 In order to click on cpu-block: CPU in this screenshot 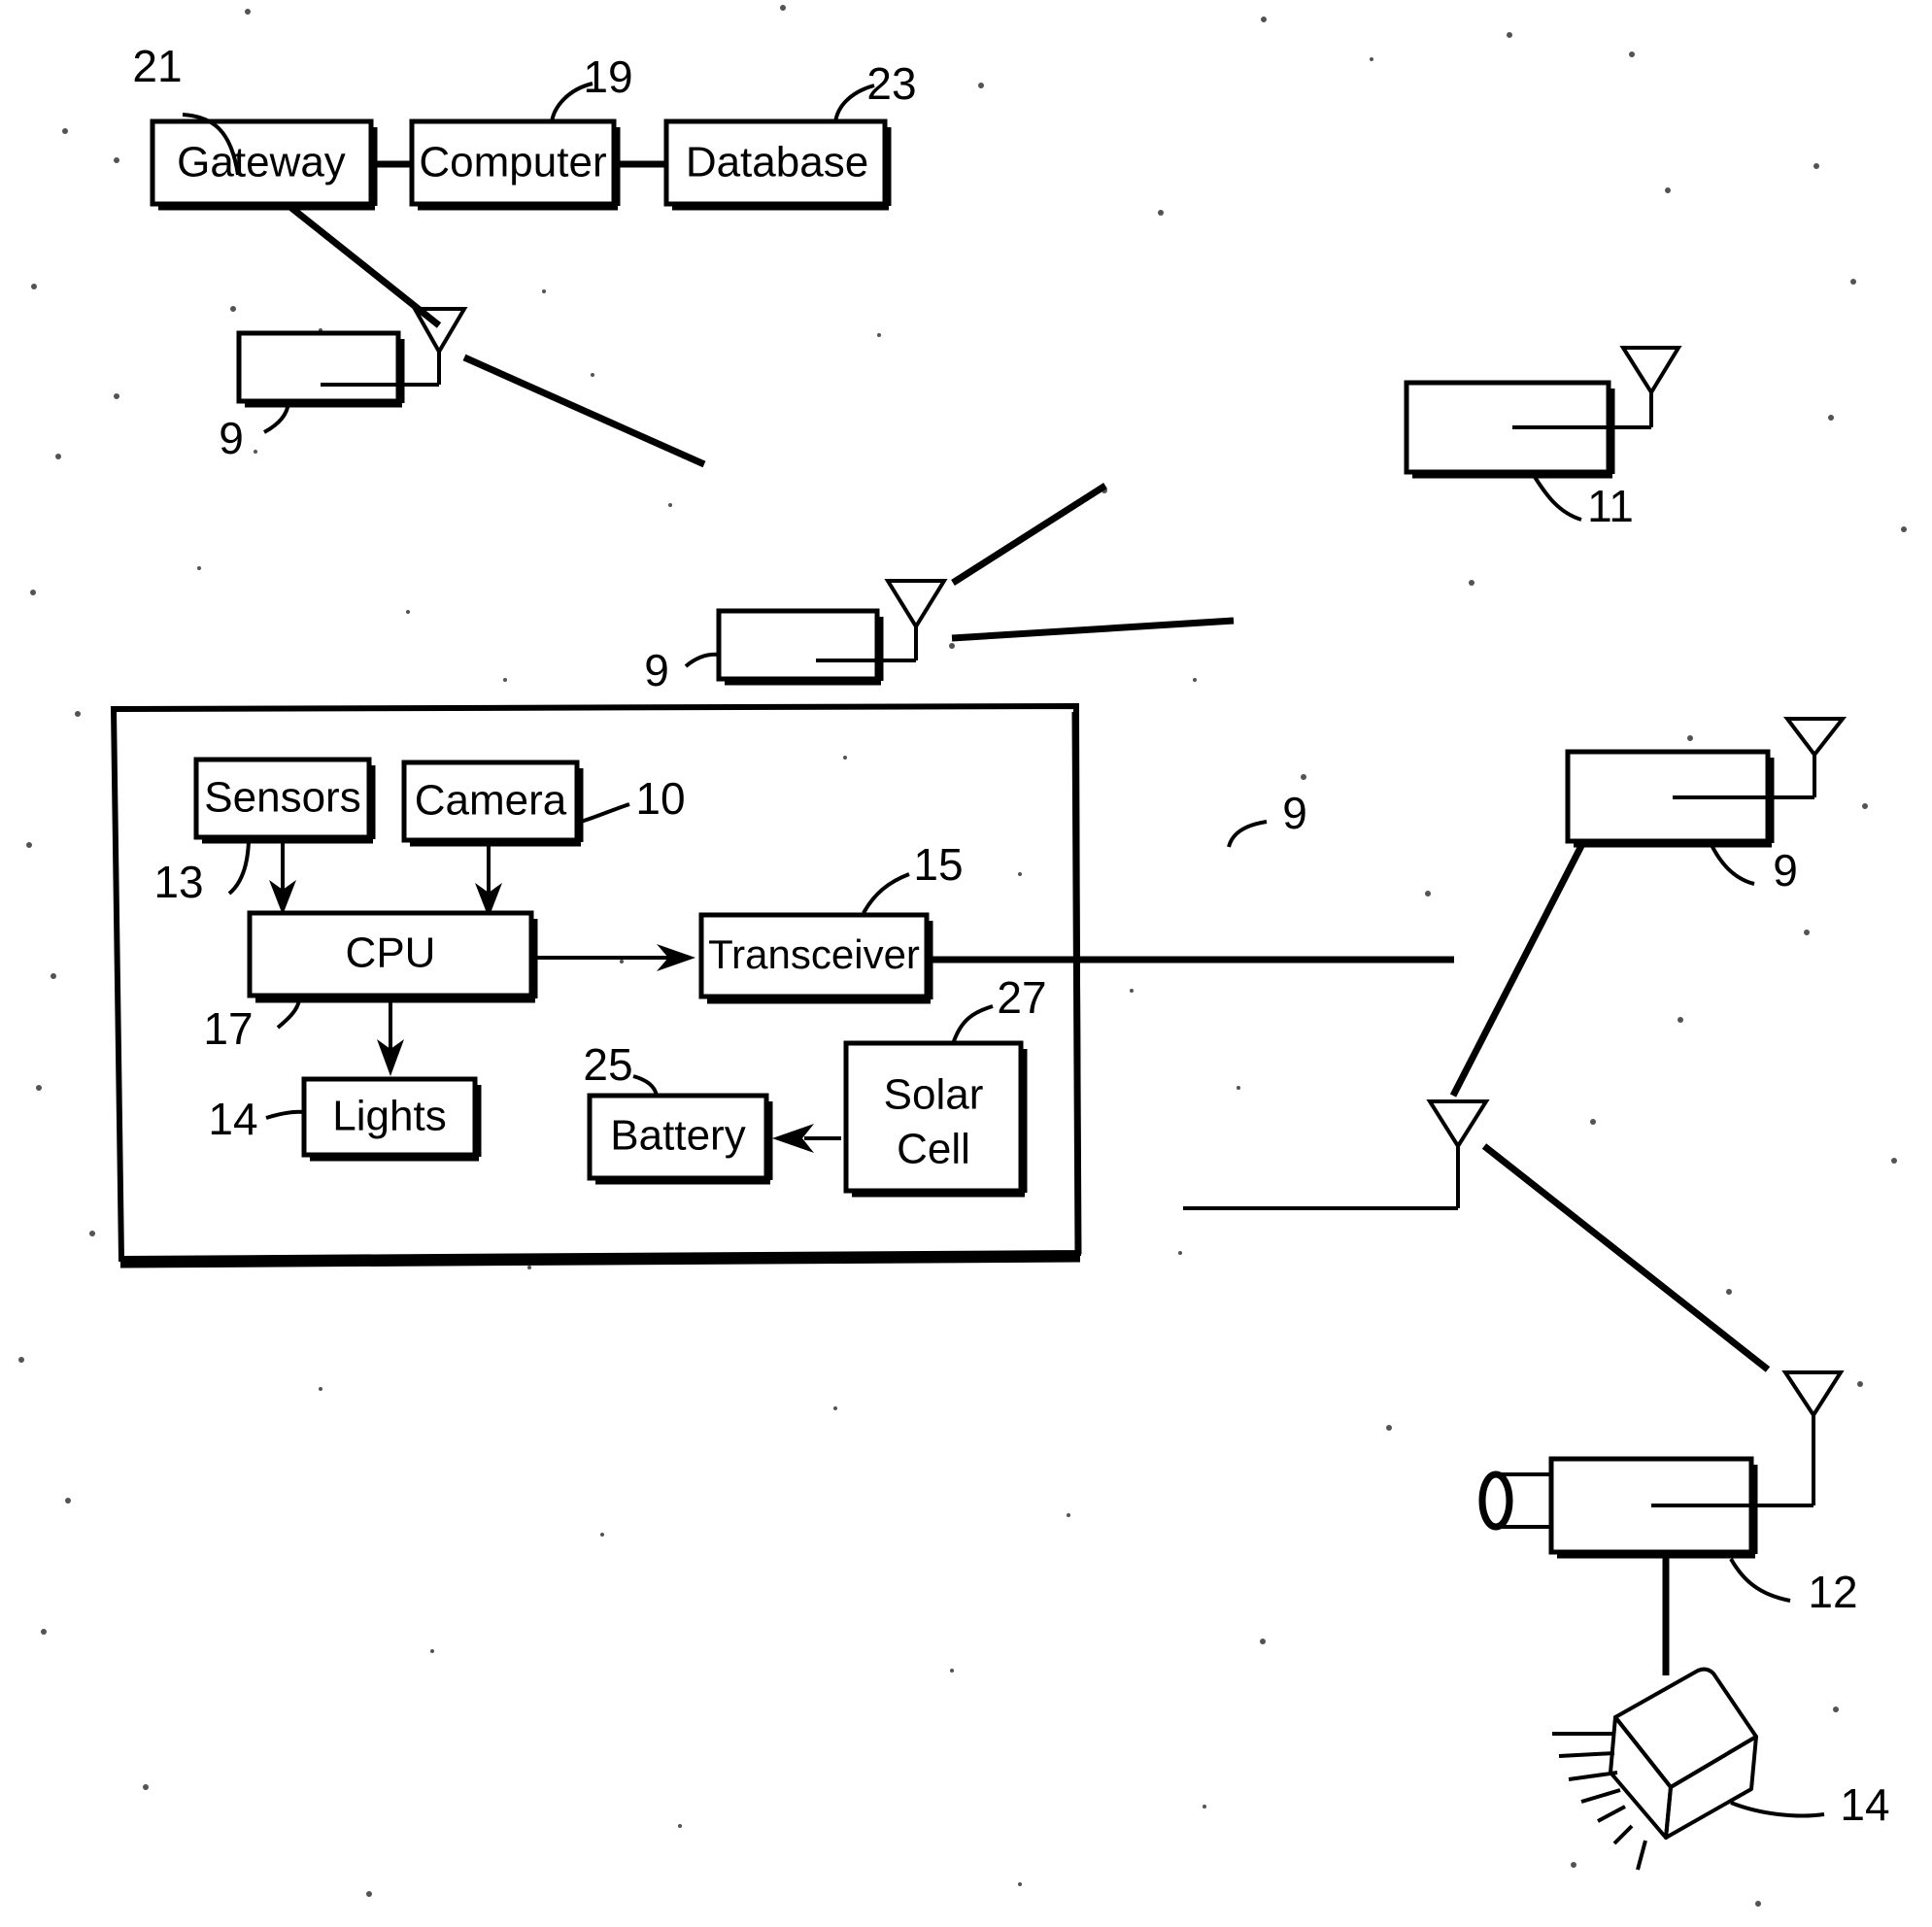, I will do `click(392, 956)`.